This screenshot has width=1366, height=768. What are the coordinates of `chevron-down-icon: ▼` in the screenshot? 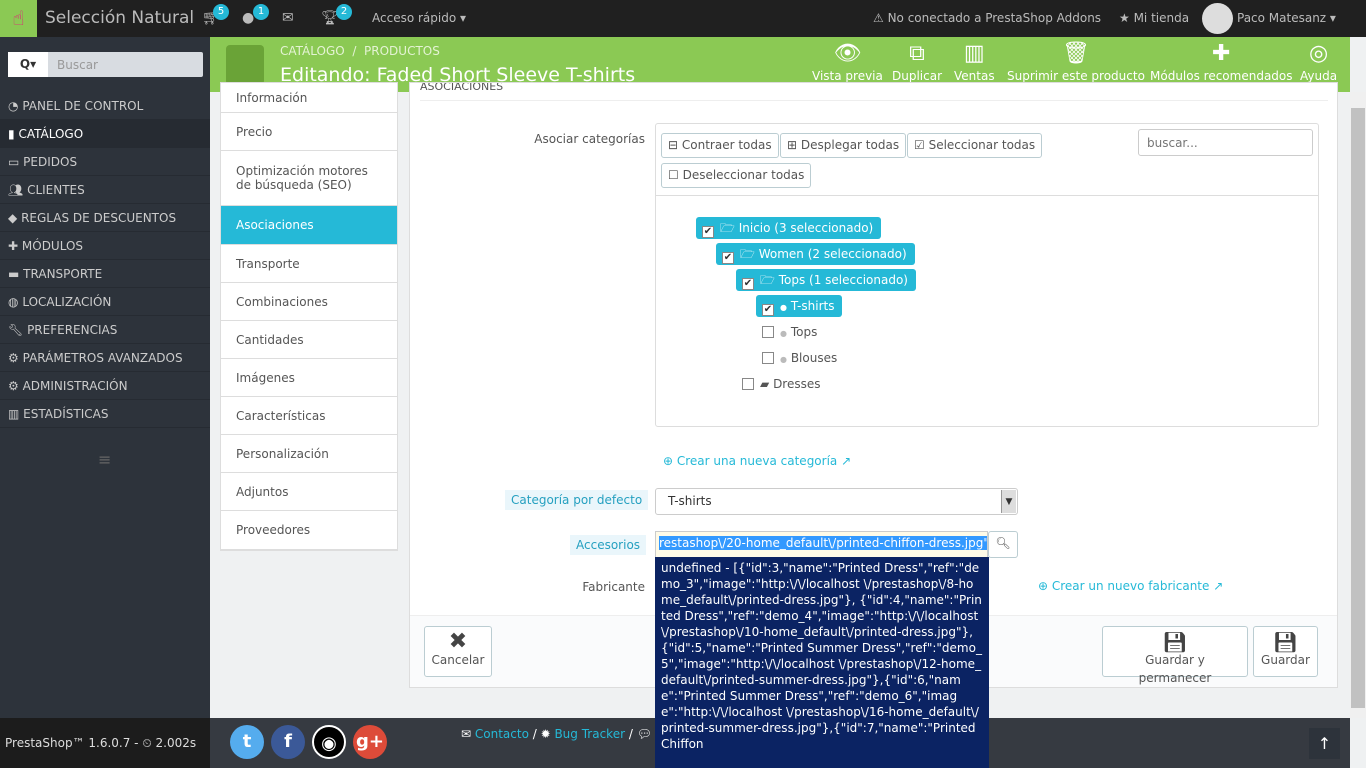 It's located at (1008, 501).